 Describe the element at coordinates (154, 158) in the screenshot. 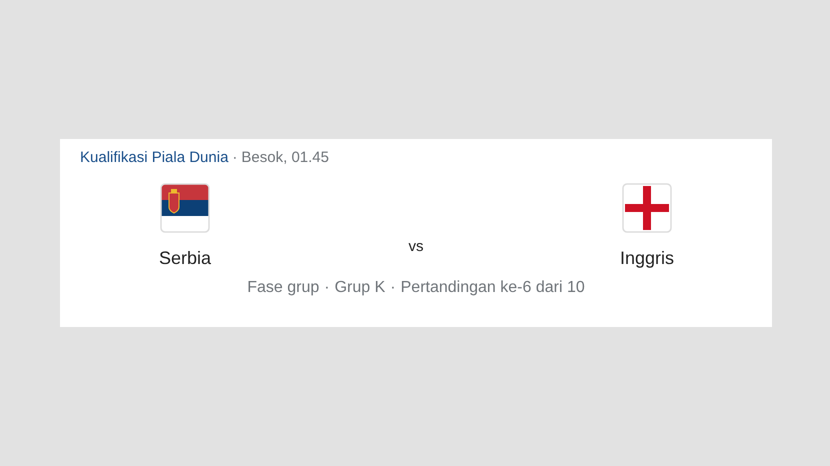

I see `competition-link: Kualifikasi Piala Dunia` at that location.